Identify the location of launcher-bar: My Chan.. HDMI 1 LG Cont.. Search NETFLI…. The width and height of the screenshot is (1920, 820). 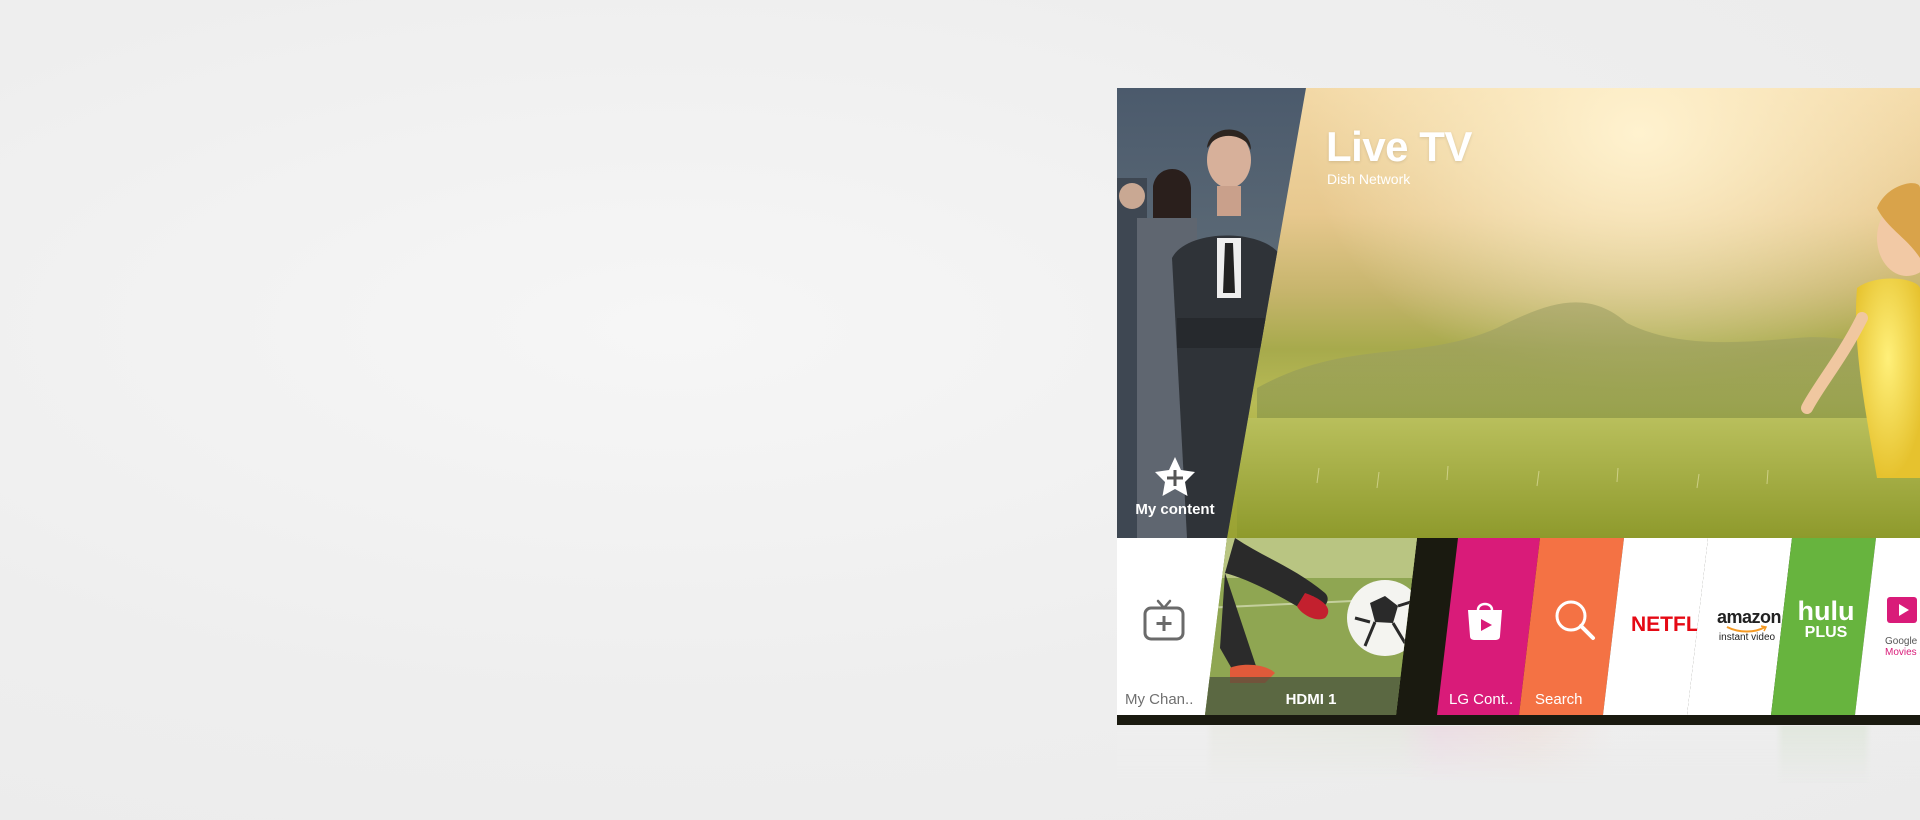
(1518, 631).